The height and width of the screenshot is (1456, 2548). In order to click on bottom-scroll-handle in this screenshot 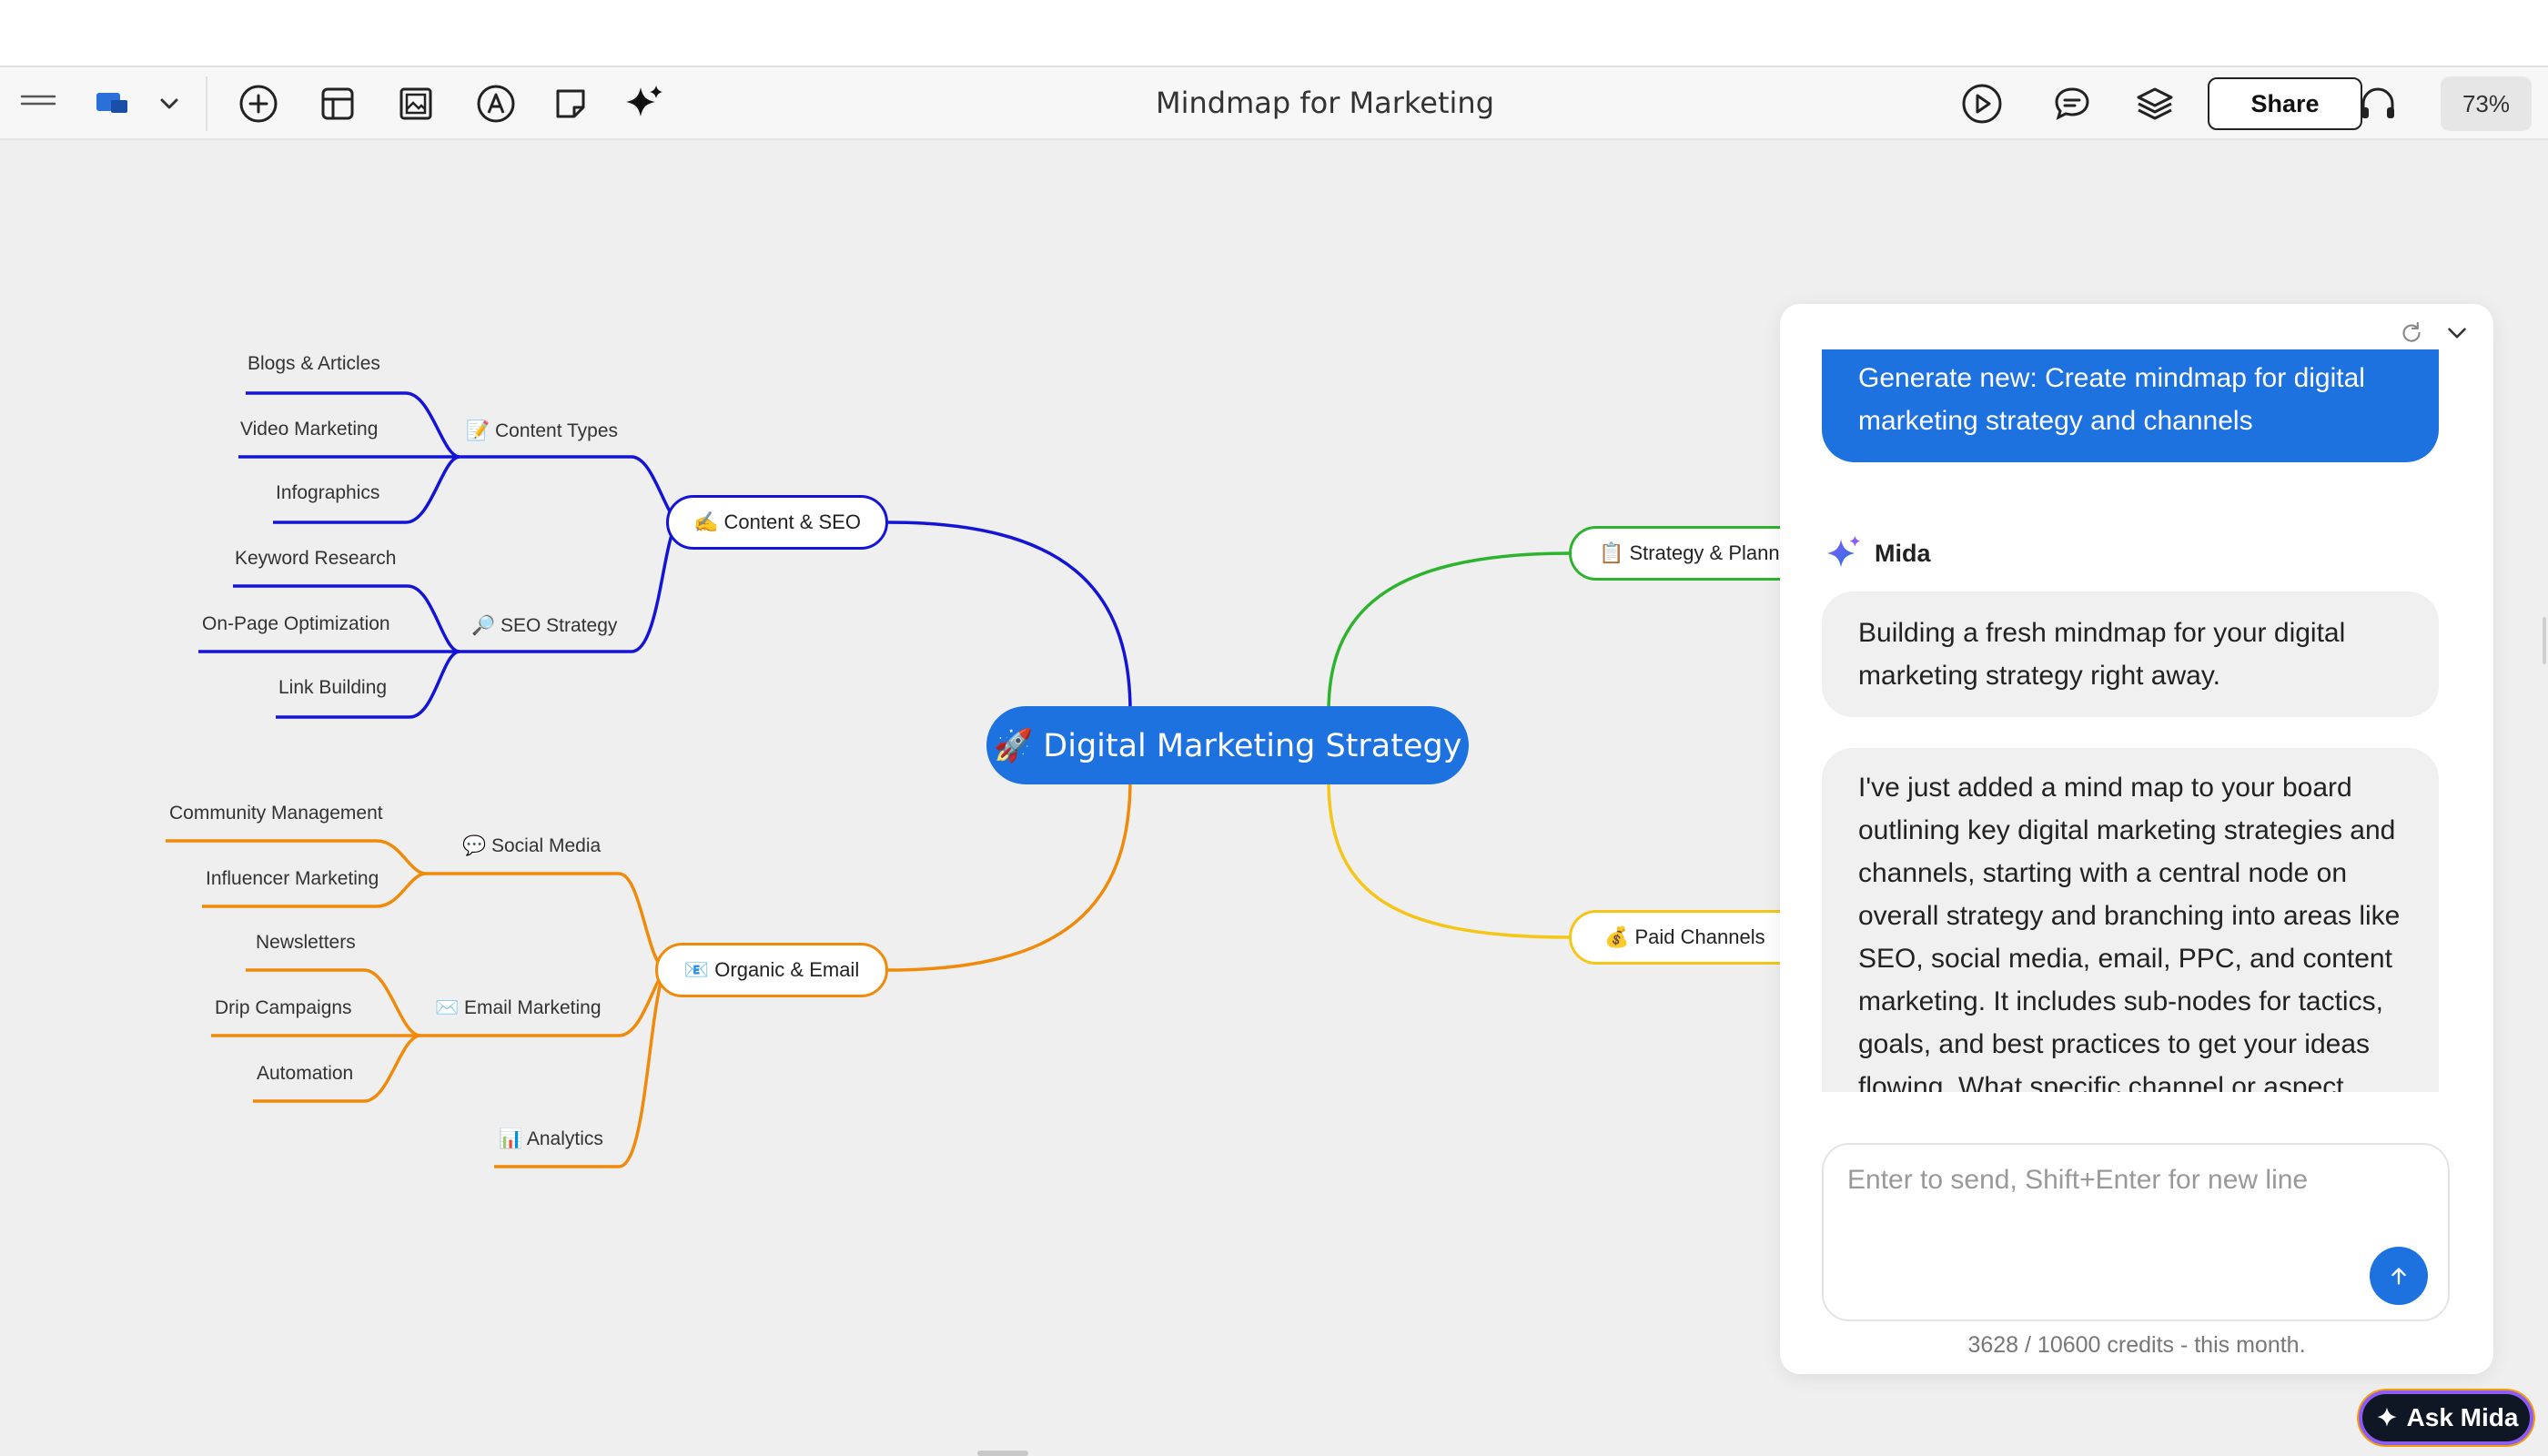, I will do `click(1003, 1454)`.